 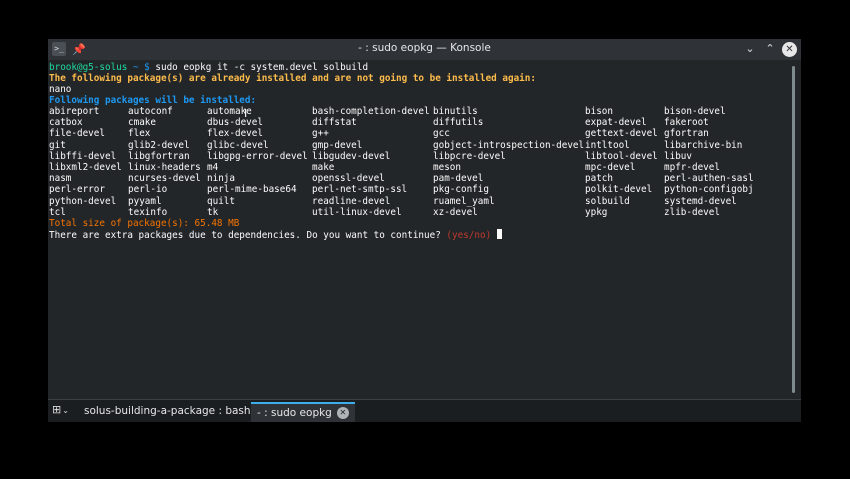 What do you see at coordinates (77, 134) in the screenshot?
I see `package-name: file-devel` at bounding box center [77, 134].